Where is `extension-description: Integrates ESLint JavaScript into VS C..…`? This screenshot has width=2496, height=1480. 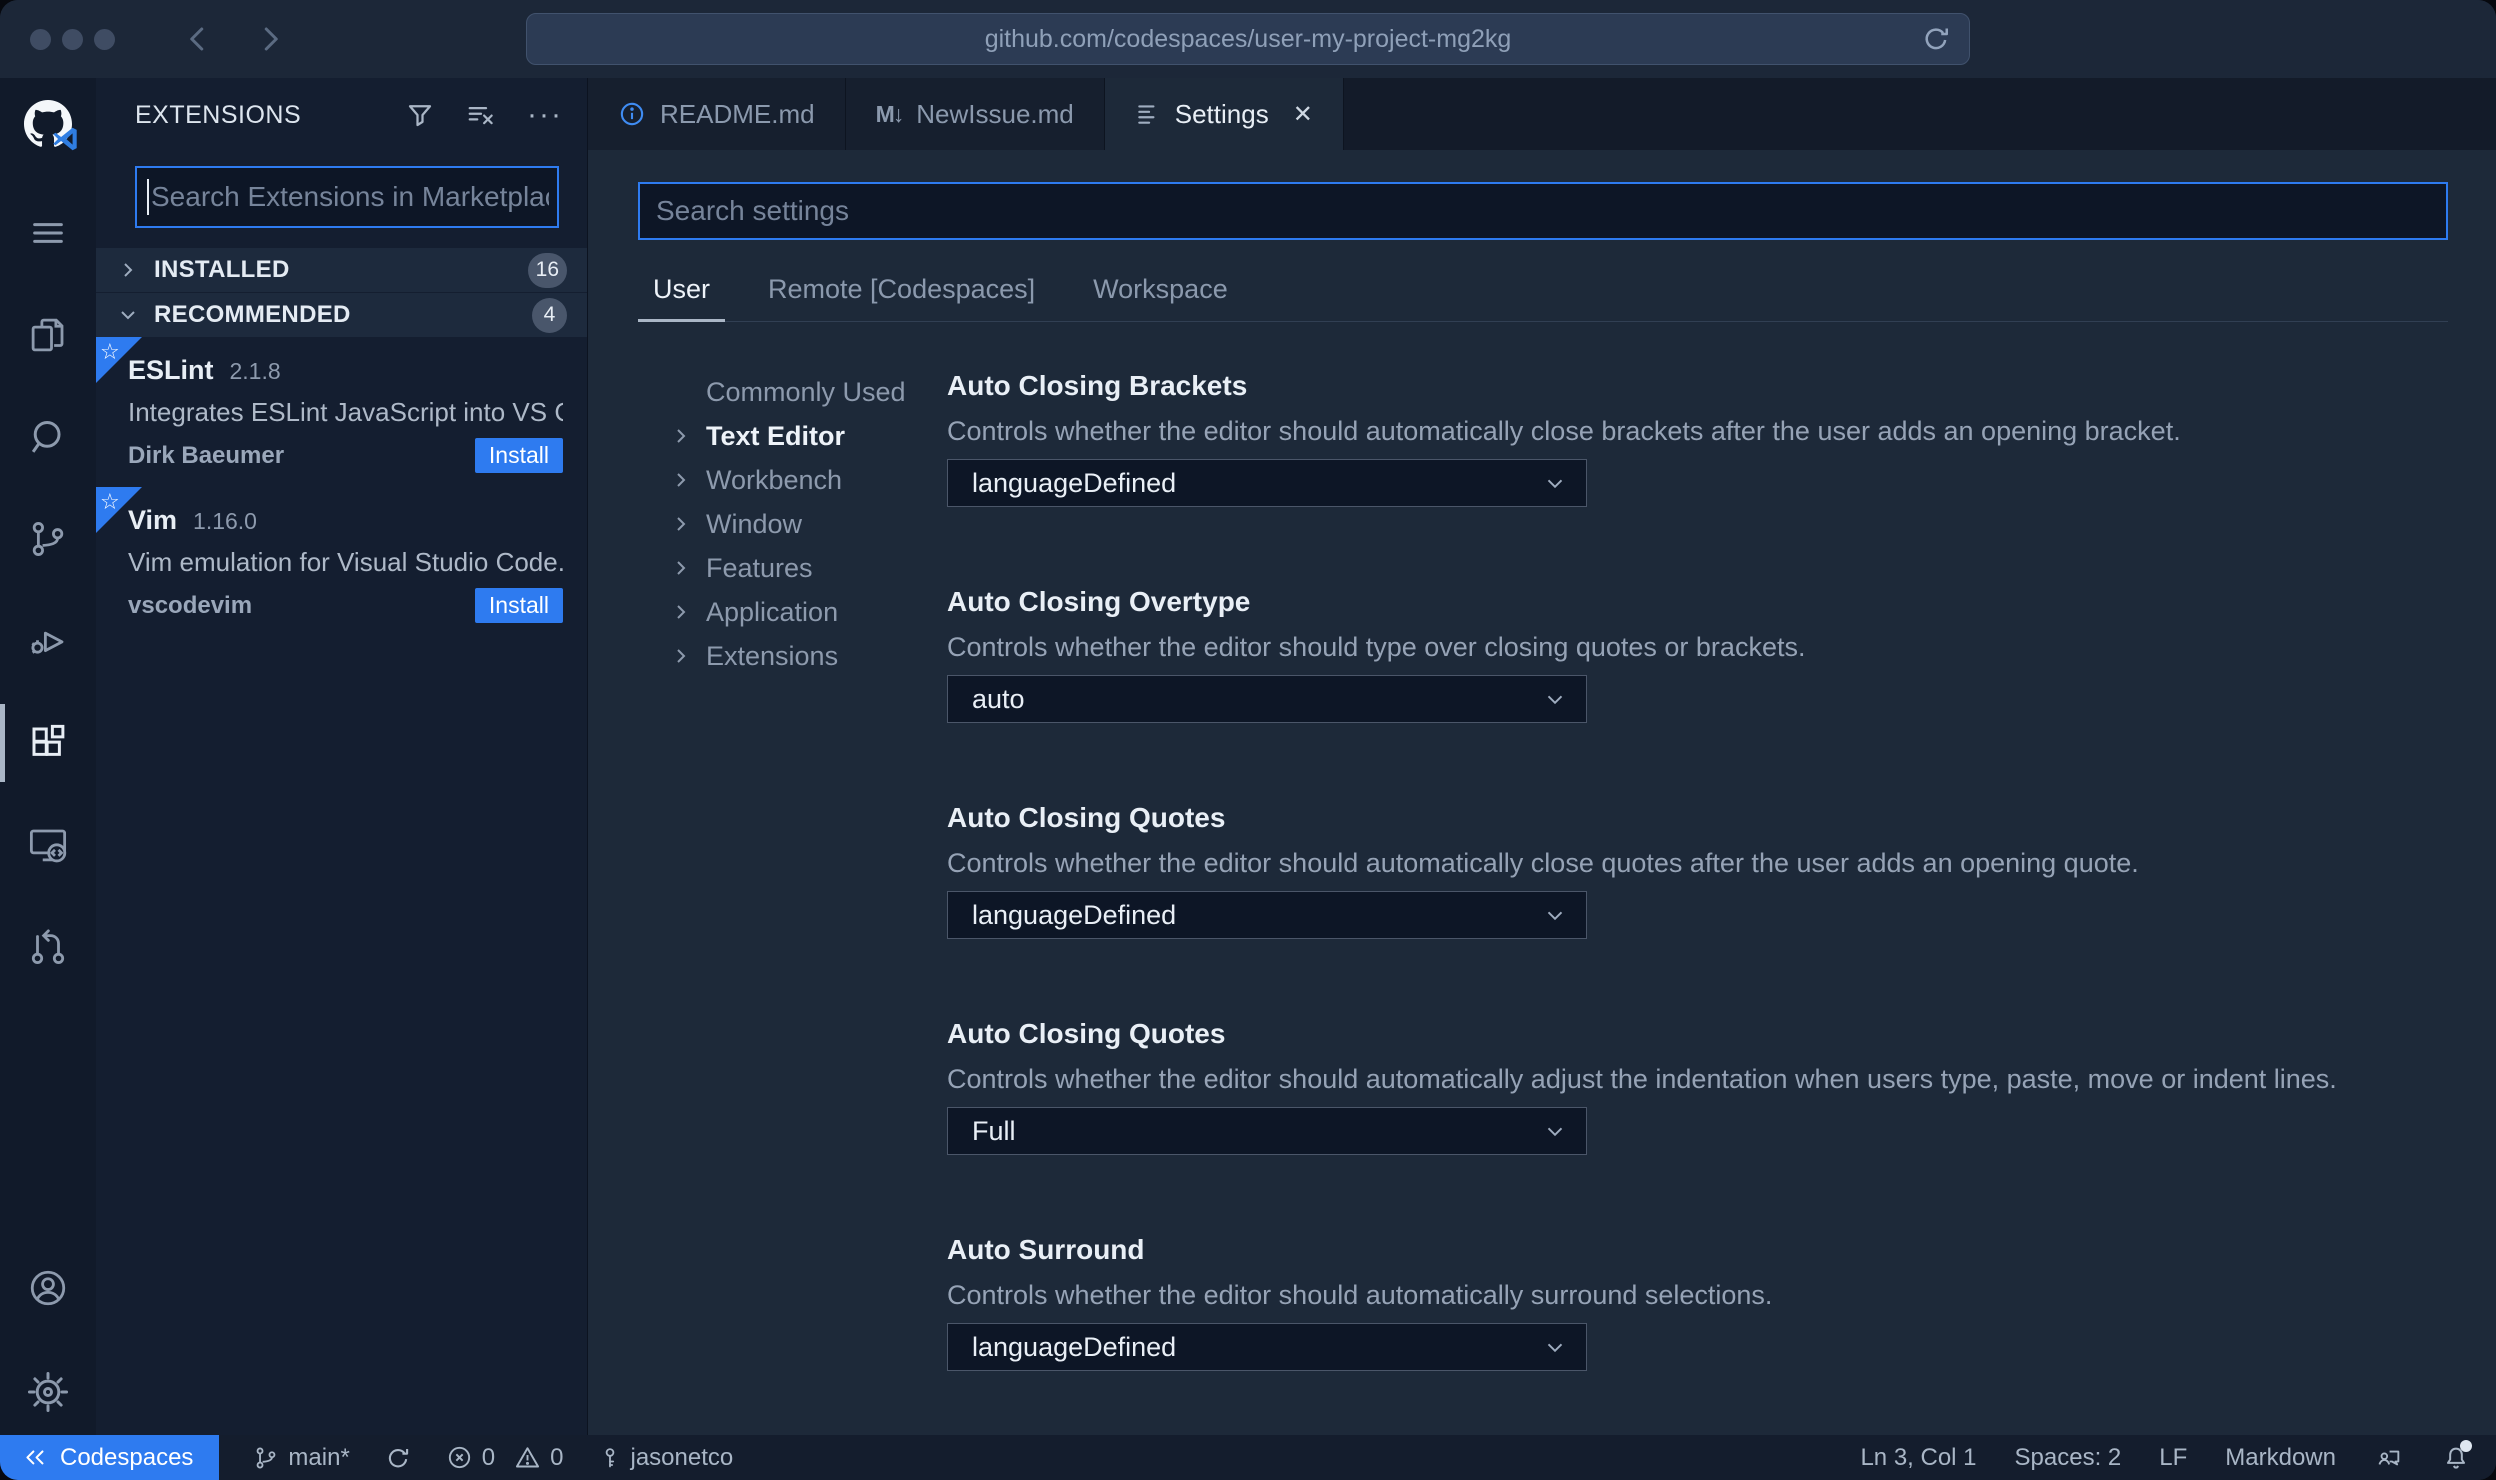 extension-description: Integrates ESLint JavaScript into VS C..… is located at coordinates (345, 412).